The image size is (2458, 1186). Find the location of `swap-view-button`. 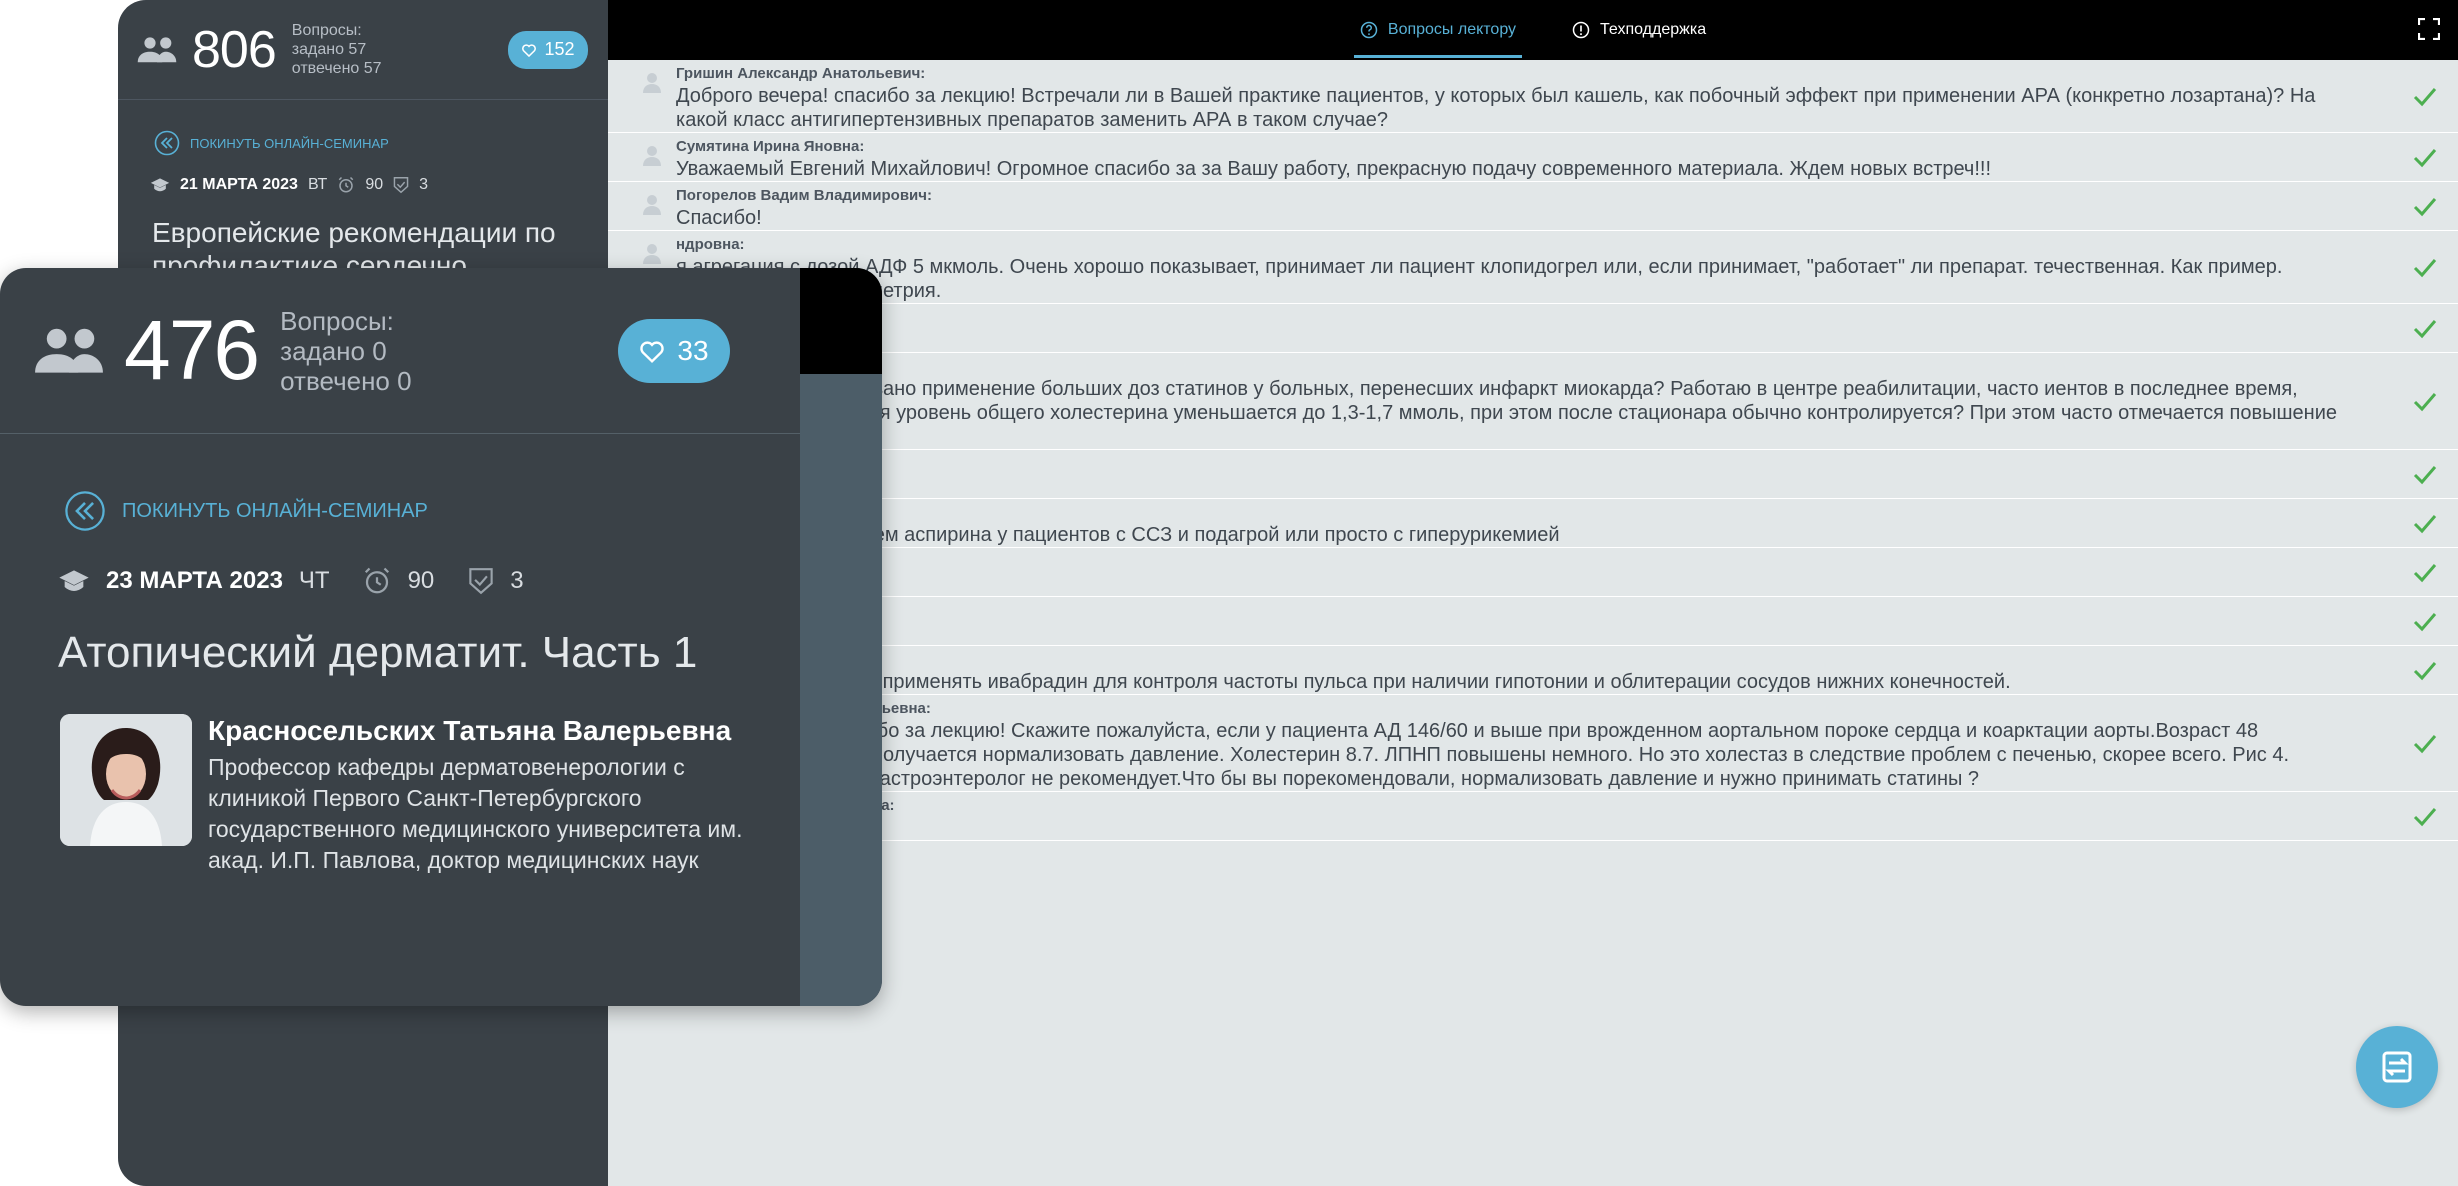

swap-view-button is located at coordinates (2397, 1067).